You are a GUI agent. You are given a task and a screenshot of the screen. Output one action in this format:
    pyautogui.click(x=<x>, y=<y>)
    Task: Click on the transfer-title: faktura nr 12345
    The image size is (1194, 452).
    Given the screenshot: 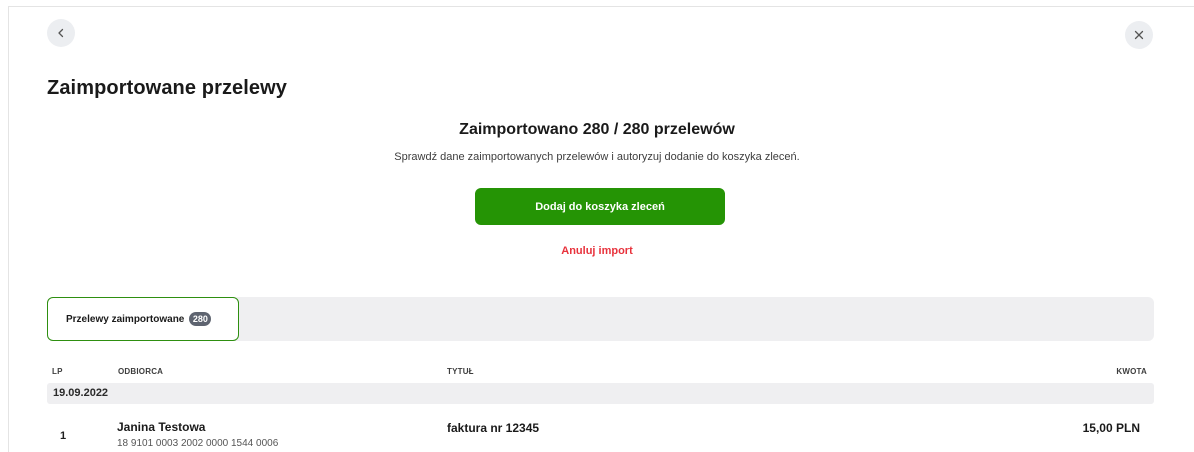 What is the action you would take?
    pyautogui.click(x=493, y=428)
    